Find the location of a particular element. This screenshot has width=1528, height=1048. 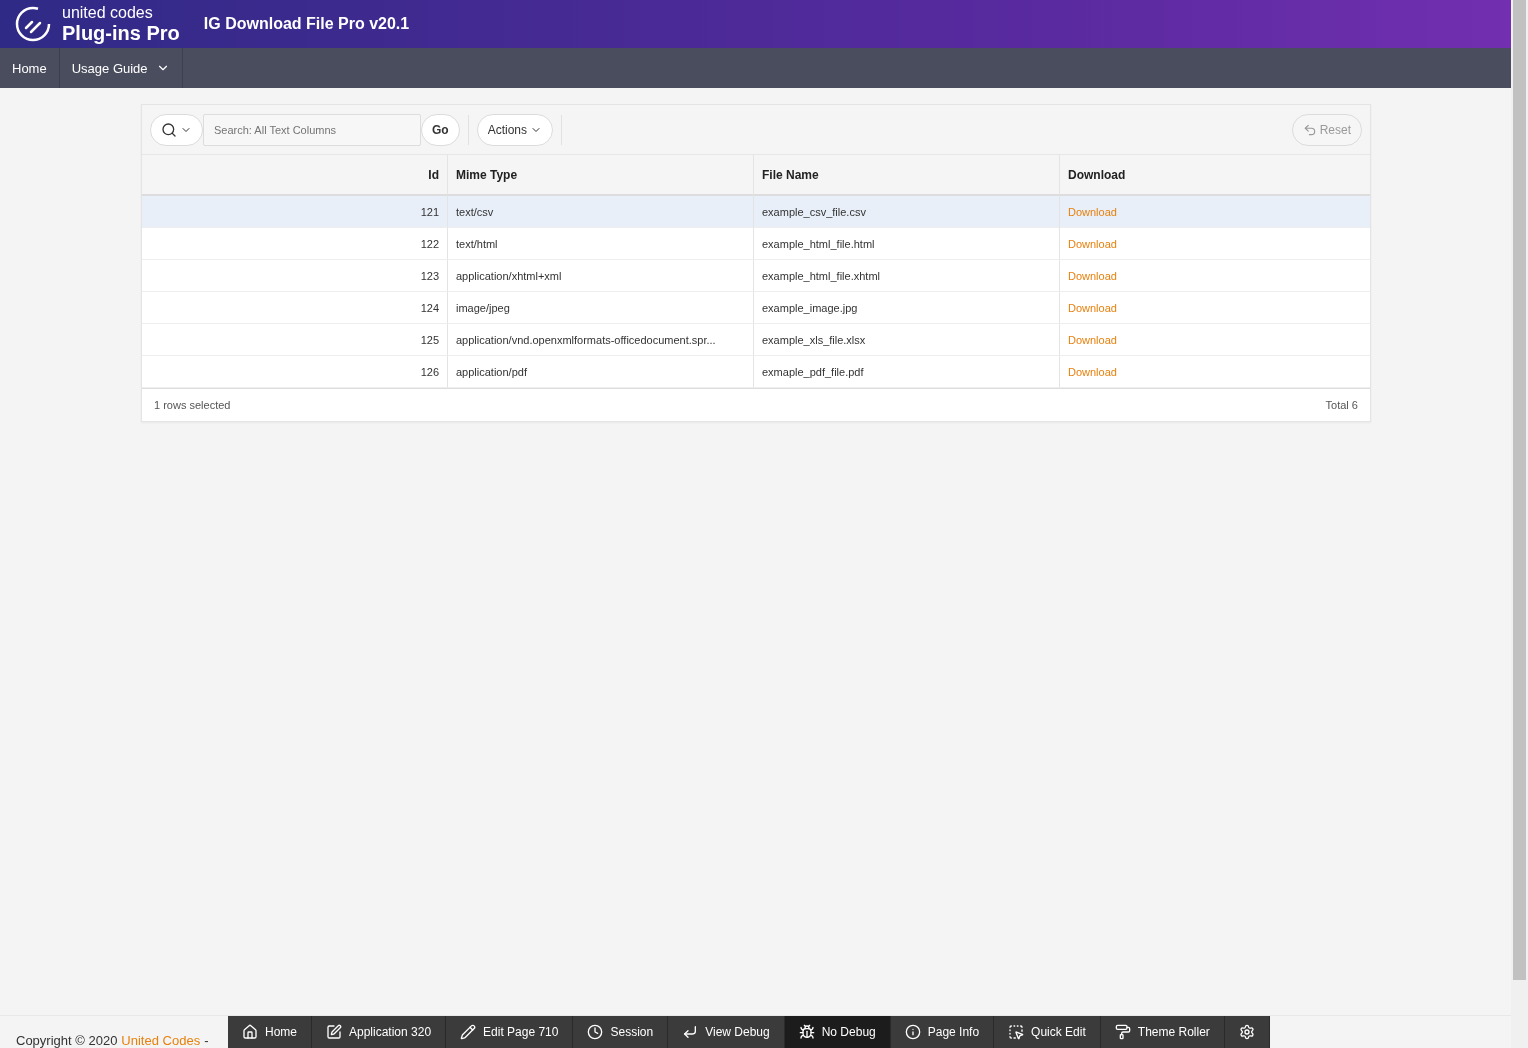

search-menu-button is located at coordinates (176, 129).